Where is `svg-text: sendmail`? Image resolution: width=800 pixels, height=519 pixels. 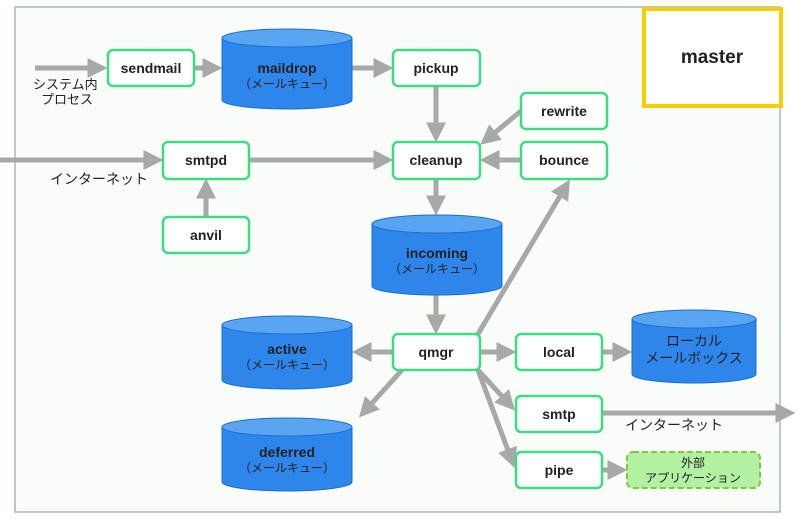 svg-text: sendmail is located at coordinates (151, 68).